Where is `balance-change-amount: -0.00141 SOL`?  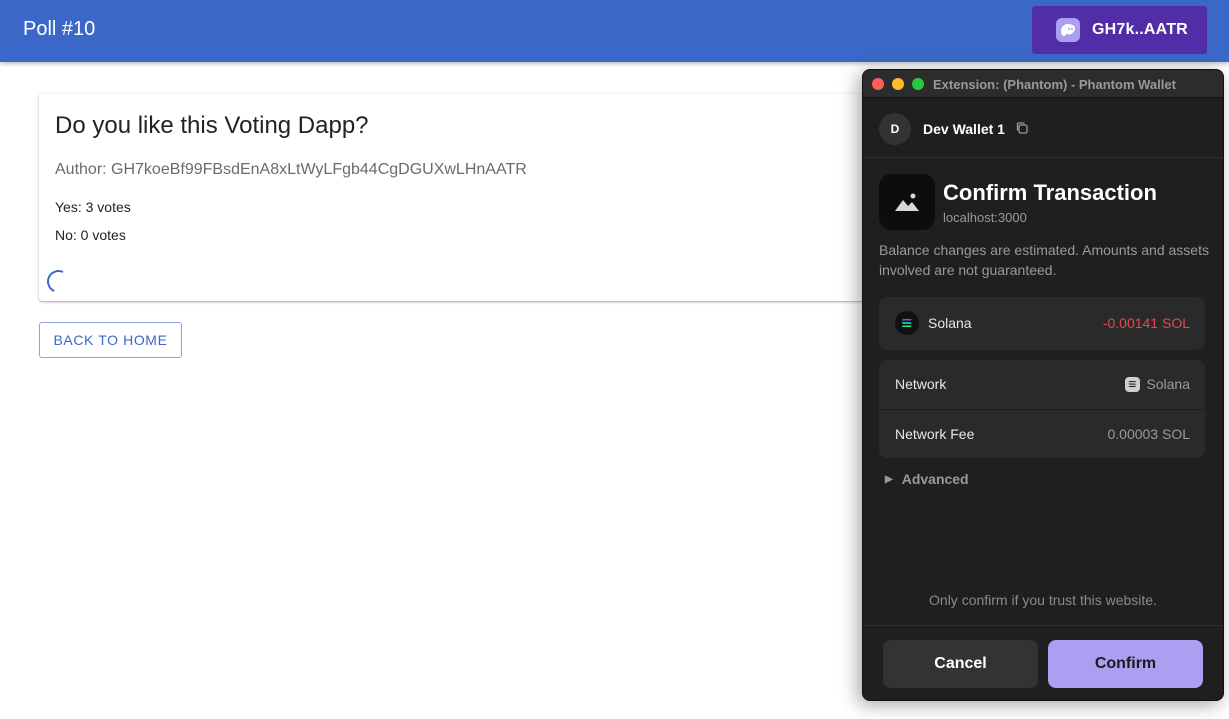
balance-change-amount: -0.00141 SOL is located at coordinates (1146, 323).